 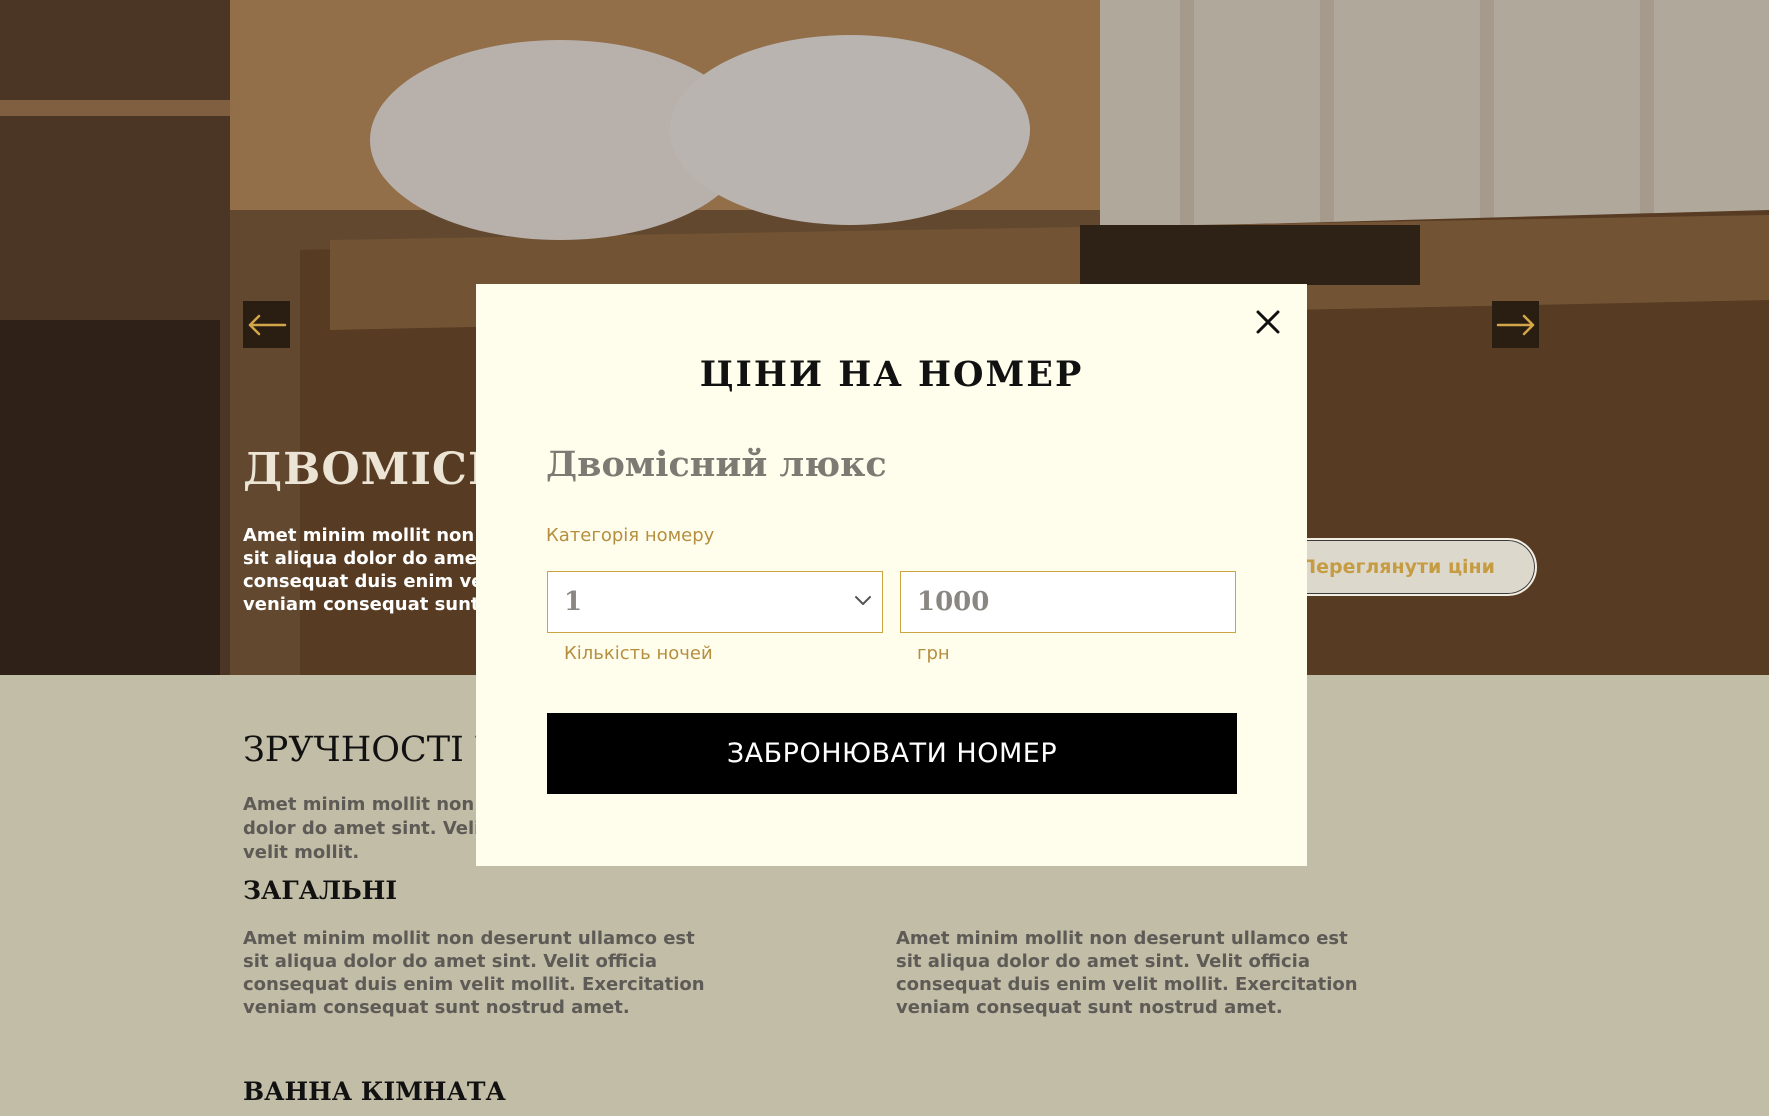 I want to click on book-room-button: ЗАБРОНЮВАТИ НОМЕР, so click(x=892, y=753).